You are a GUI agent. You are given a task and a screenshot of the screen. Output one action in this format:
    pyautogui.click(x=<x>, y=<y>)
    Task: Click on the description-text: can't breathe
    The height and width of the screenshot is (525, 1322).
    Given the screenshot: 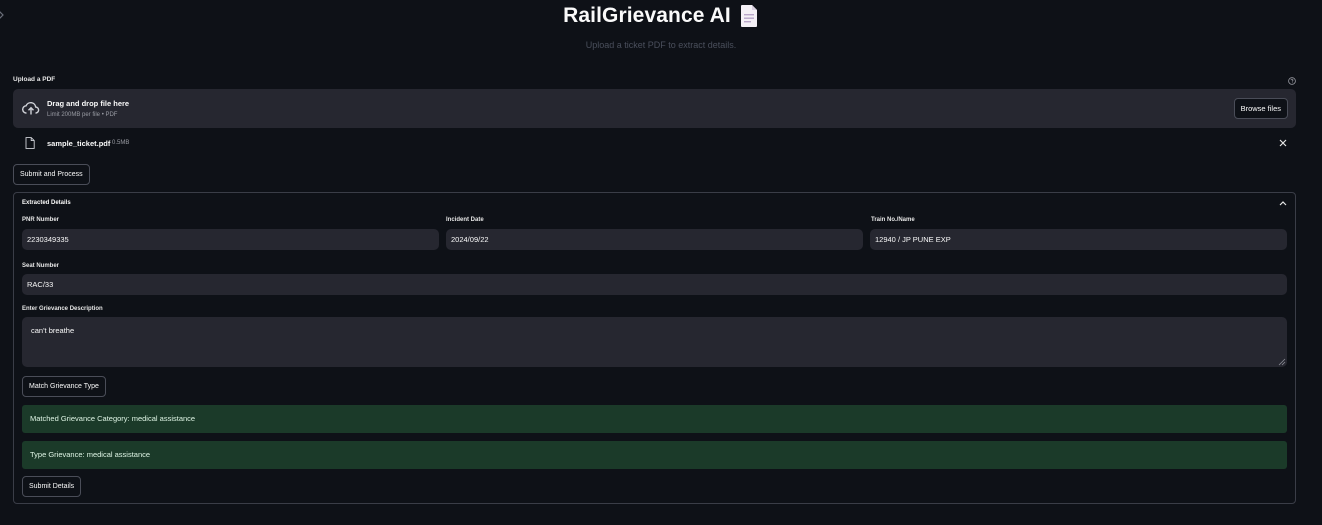 What is the action you would take?
    pyautogui.click(x=53, y=330)
    